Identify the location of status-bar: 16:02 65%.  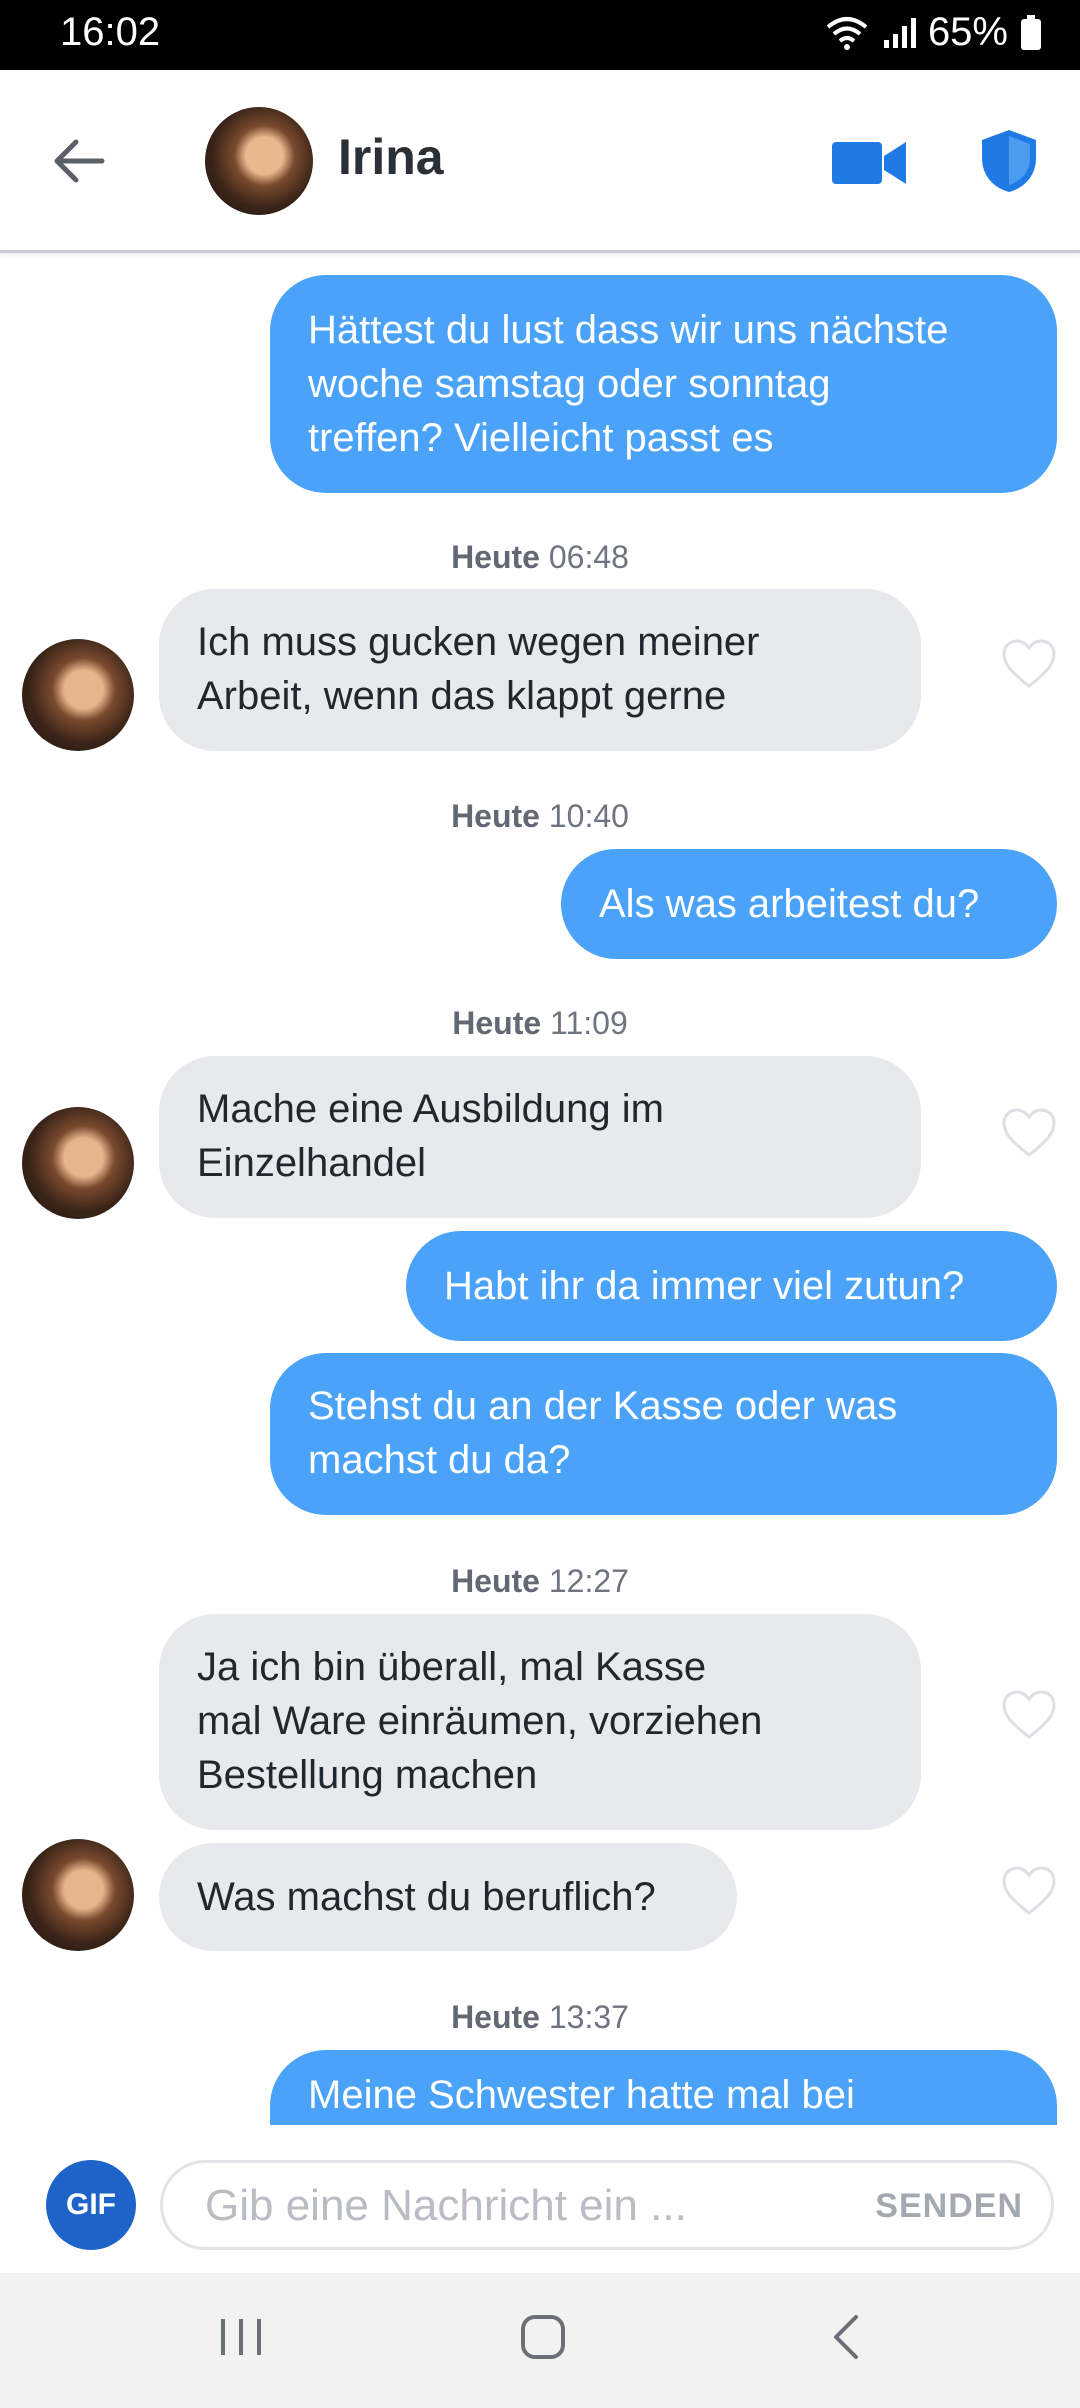
(540, 35).